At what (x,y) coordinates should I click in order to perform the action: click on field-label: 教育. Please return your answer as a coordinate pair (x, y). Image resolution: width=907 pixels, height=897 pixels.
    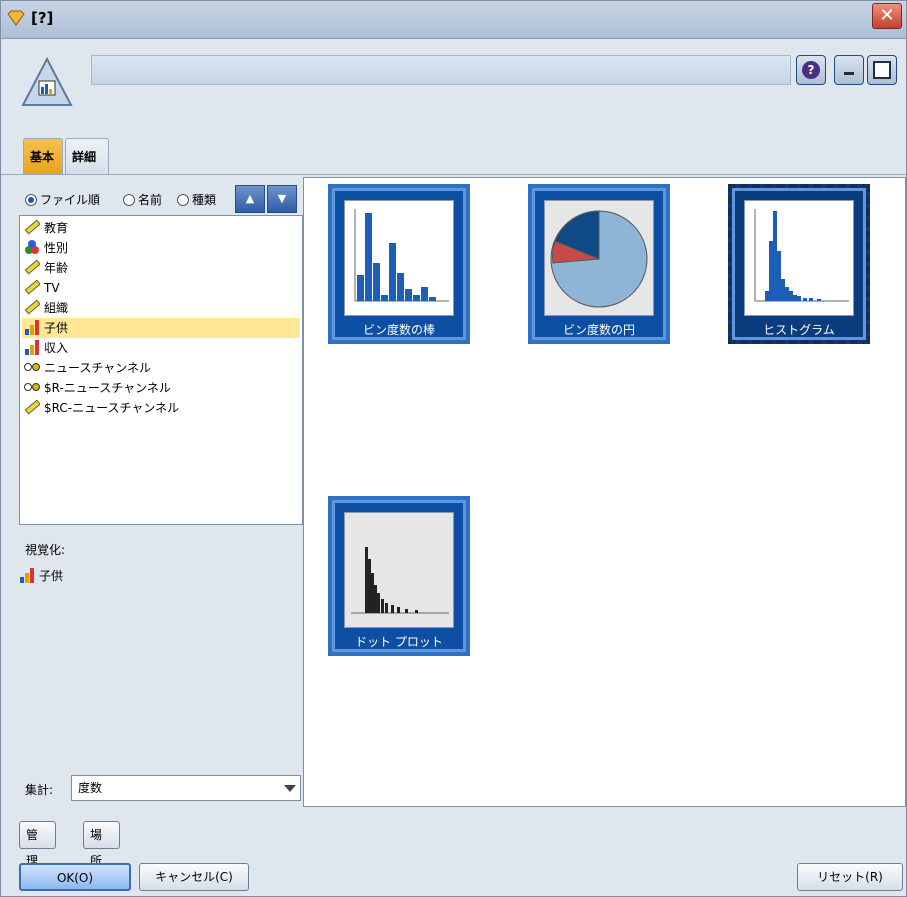
    Looking at the image, I should click on (56, 228).